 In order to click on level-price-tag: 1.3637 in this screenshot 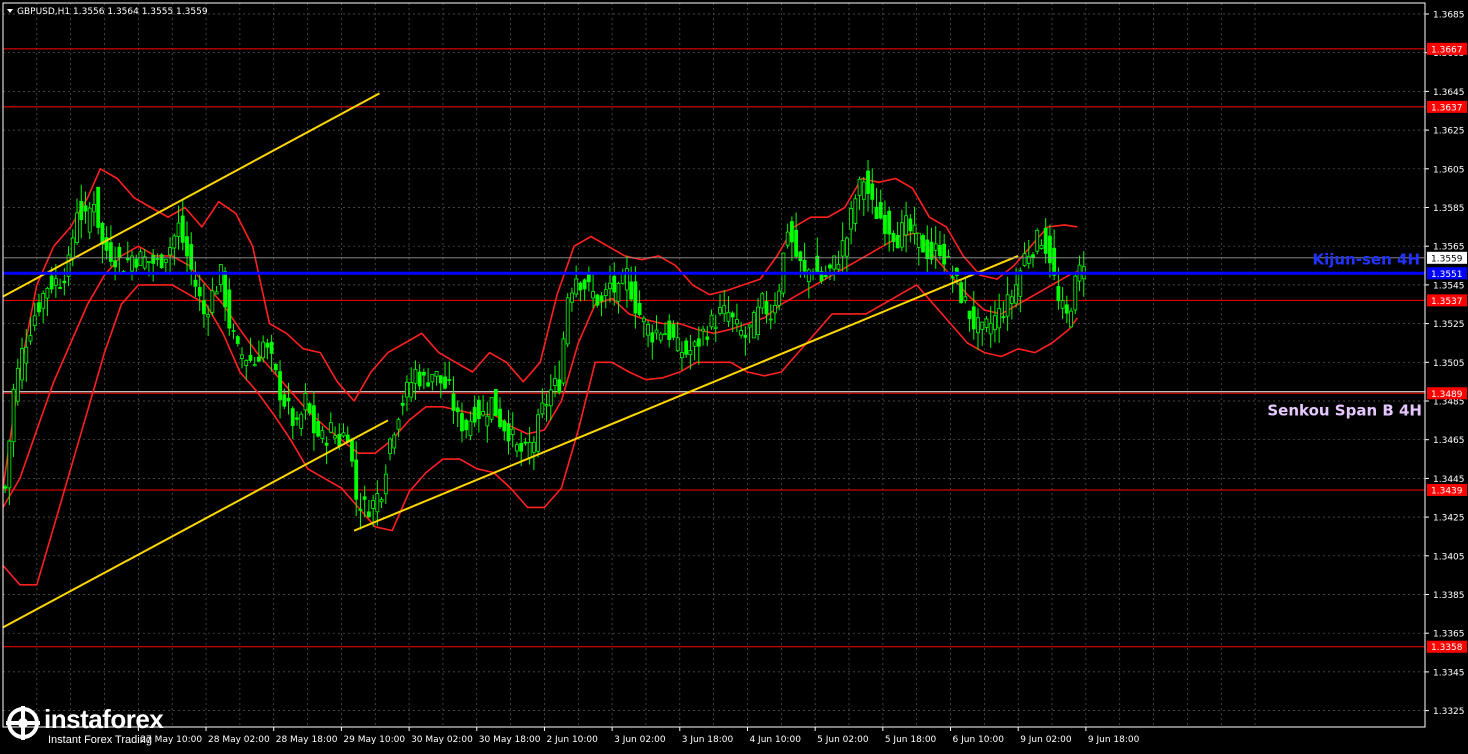, I will do `click(1447, 108)`.